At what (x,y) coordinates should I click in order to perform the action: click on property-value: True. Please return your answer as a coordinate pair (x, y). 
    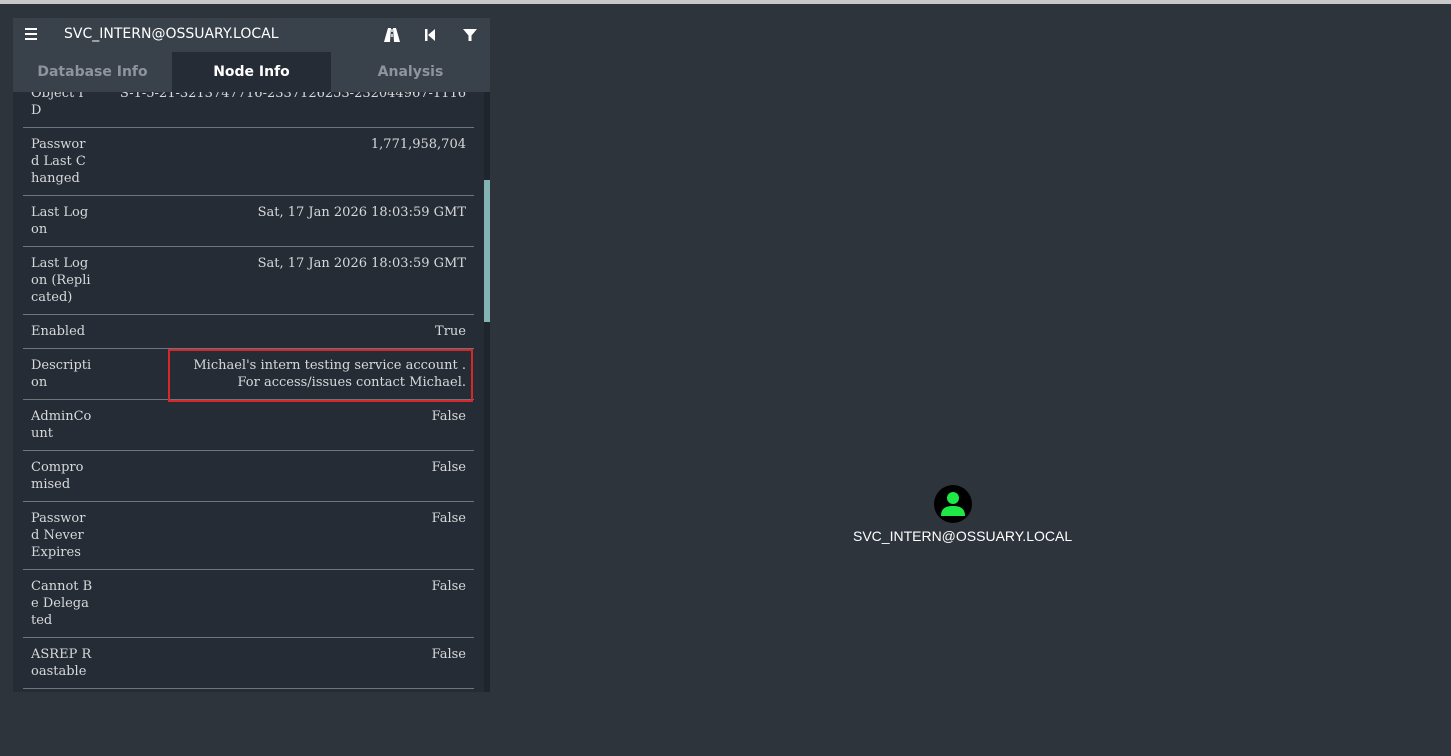
    Looking at the image, I should click on (450, 331).